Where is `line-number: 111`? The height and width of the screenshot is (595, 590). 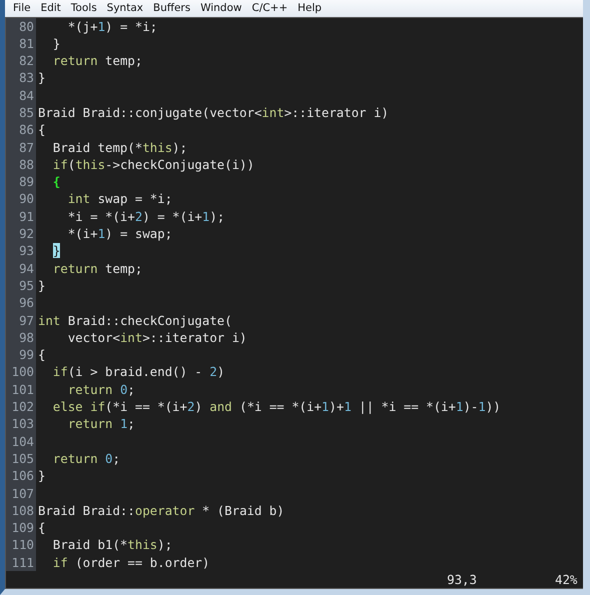 line-number: 111 is located at coordinates (21, 562).